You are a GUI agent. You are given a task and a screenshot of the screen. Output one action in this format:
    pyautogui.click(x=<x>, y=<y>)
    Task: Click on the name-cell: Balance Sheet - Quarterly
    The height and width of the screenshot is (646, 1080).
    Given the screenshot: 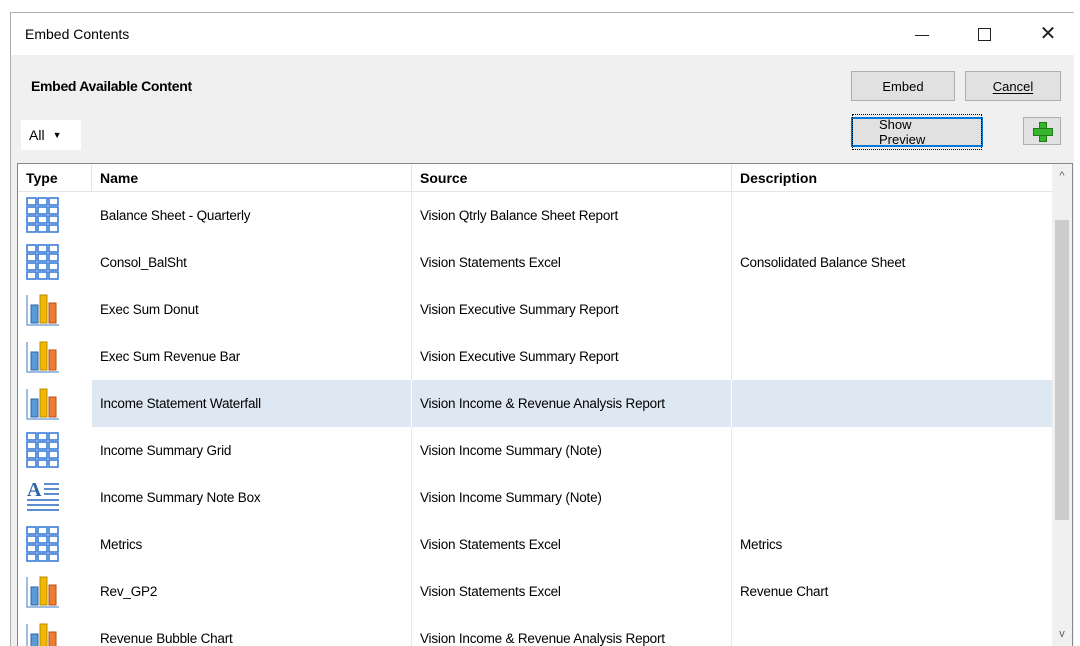 What is the action you would take?
    pyautogui.click(x=252, y=215)
    